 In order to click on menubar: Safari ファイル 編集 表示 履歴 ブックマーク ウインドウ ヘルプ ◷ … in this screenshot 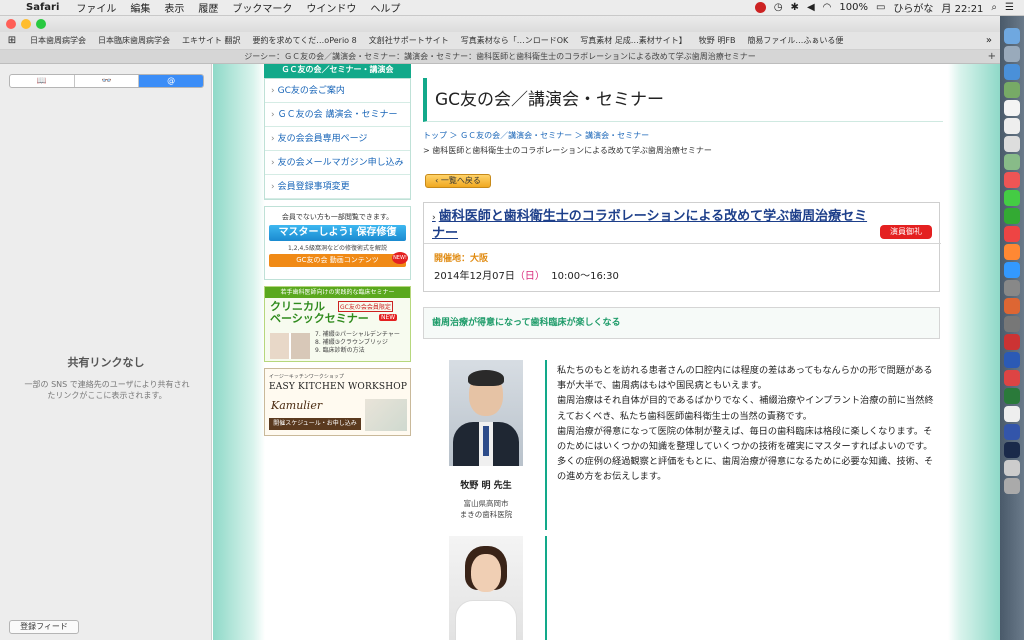, I will do `click(512, 8)`.